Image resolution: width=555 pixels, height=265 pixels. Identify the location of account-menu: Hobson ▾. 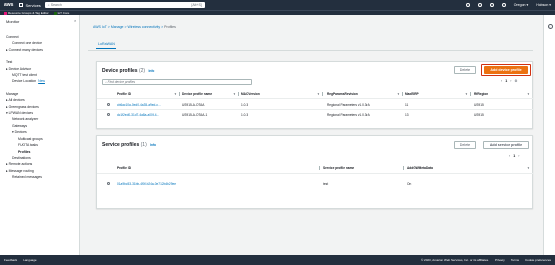
(543, 5).